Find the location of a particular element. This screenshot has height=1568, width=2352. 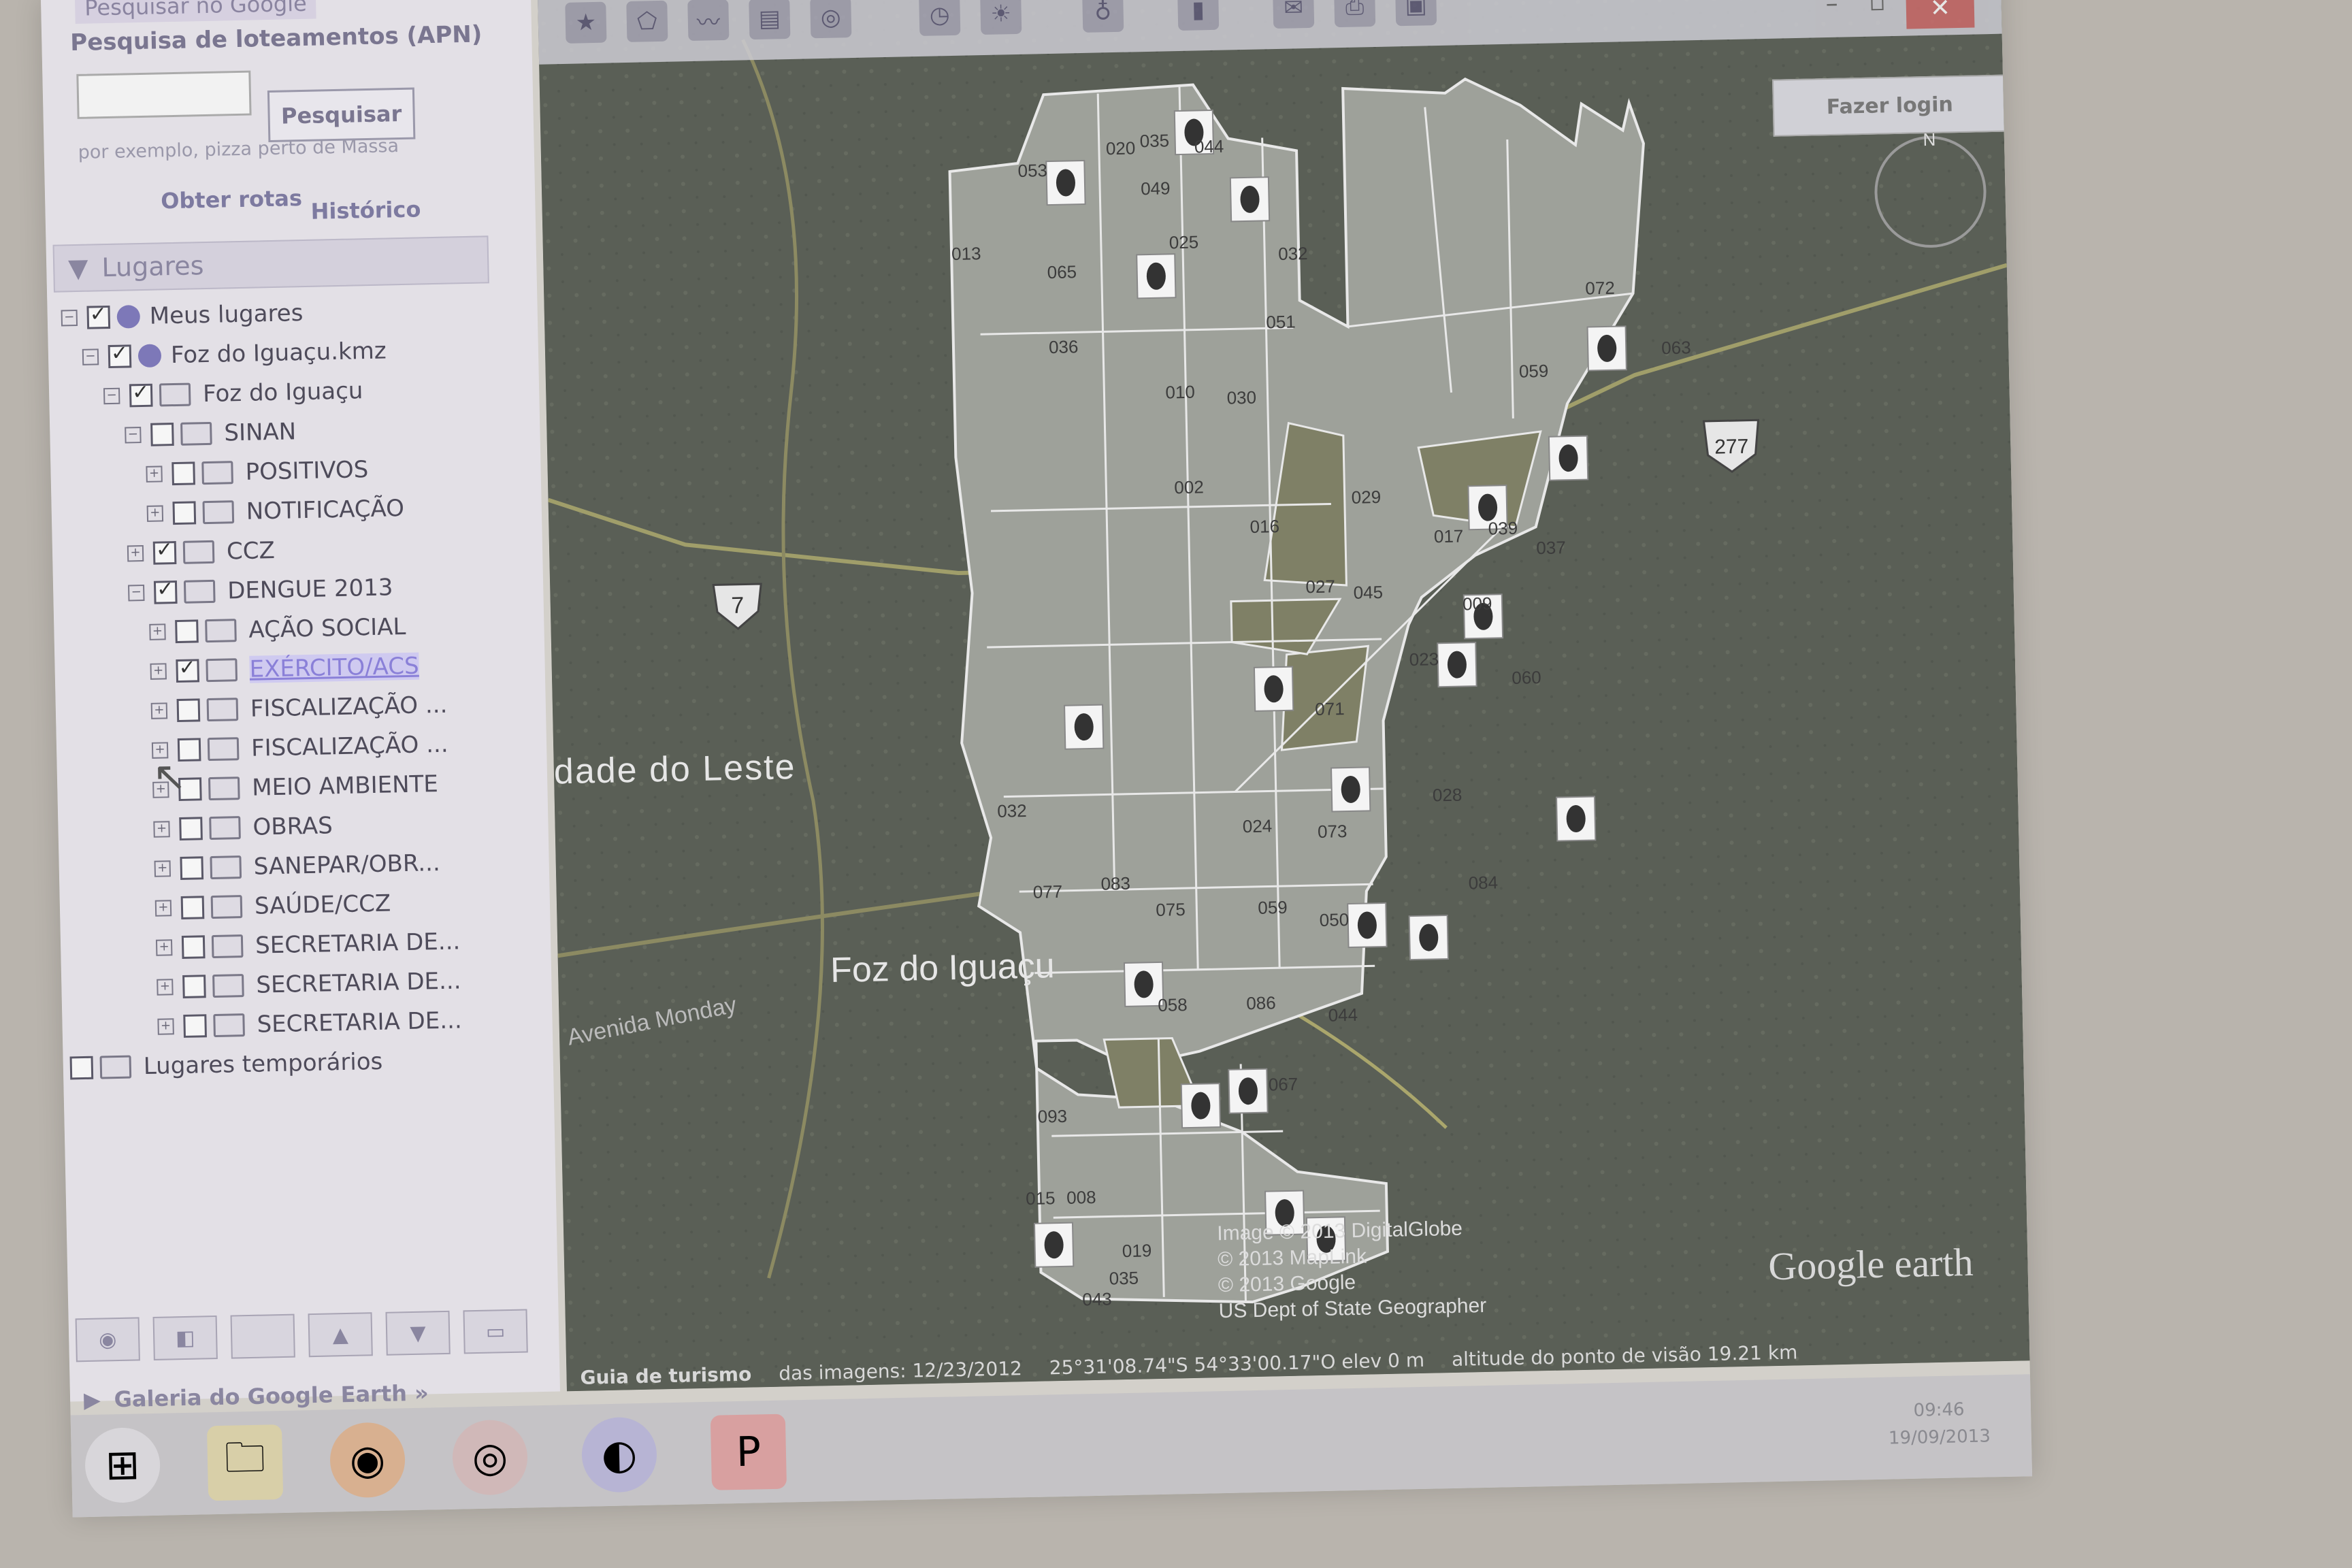

tree-item: + AÇÃO SOCIAL is located at coordinates (277, 629).